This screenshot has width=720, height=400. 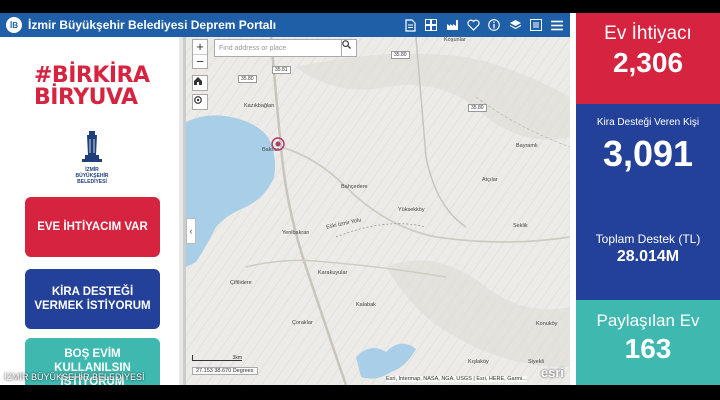 What do you see at coordinates (333, 273) in the screenshot?
I see `place-label: Karakuyular` at bounding box center [333, 273].